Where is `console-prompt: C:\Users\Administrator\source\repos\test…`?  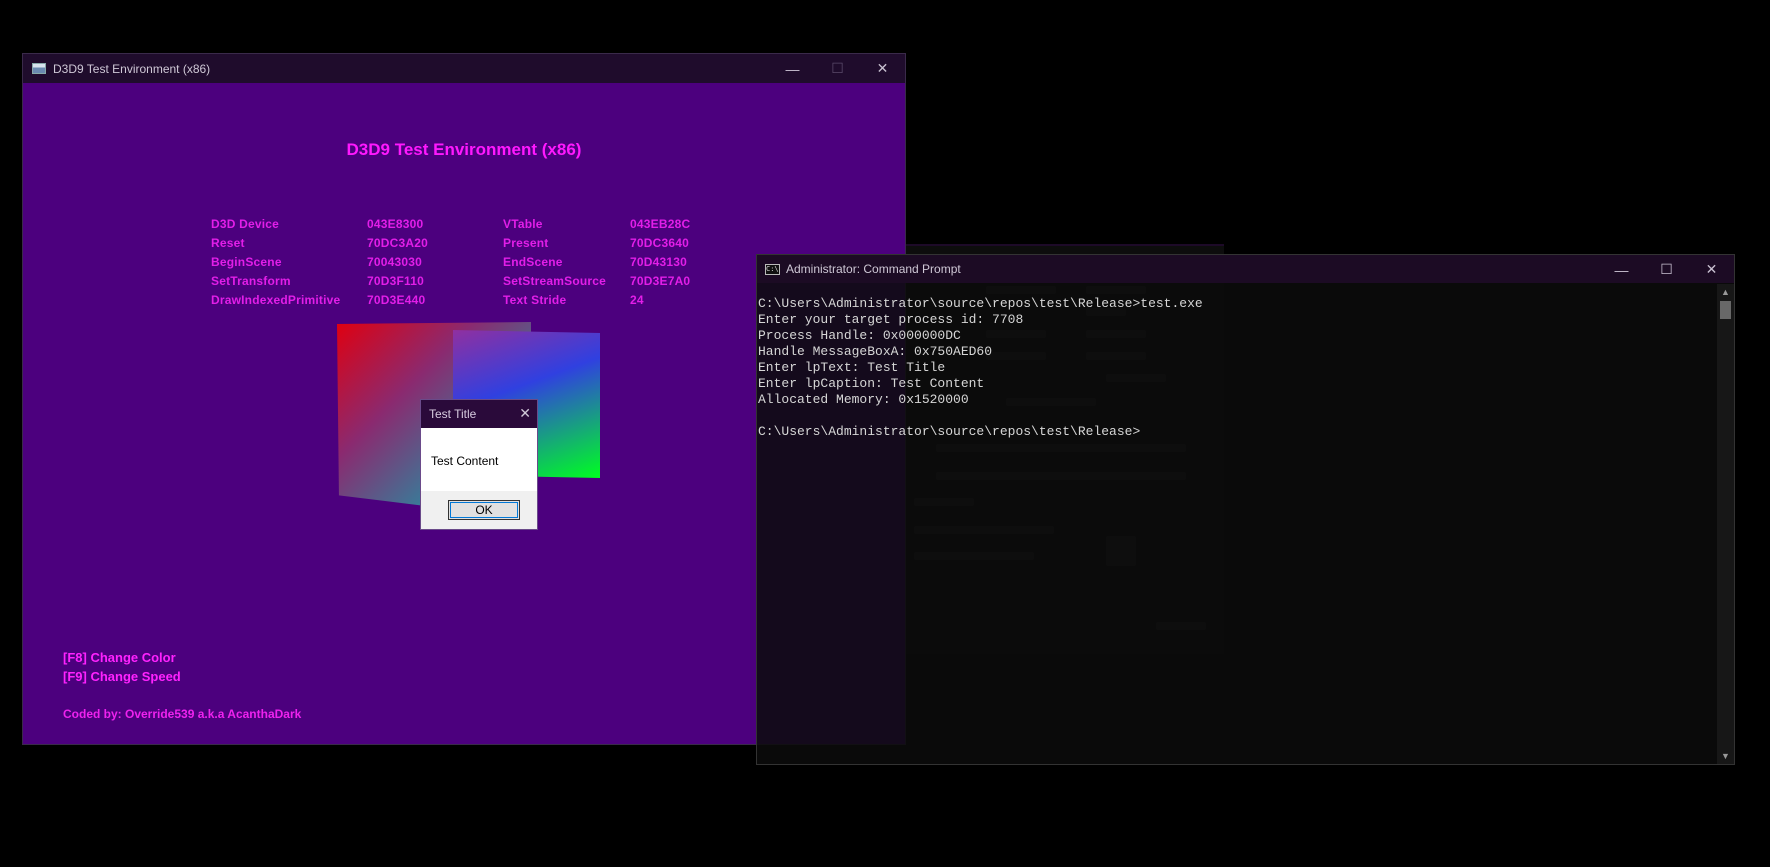 console-prompt: C:\Users\Administrator\source\repos\test… is located at coordinates (1237, 432).